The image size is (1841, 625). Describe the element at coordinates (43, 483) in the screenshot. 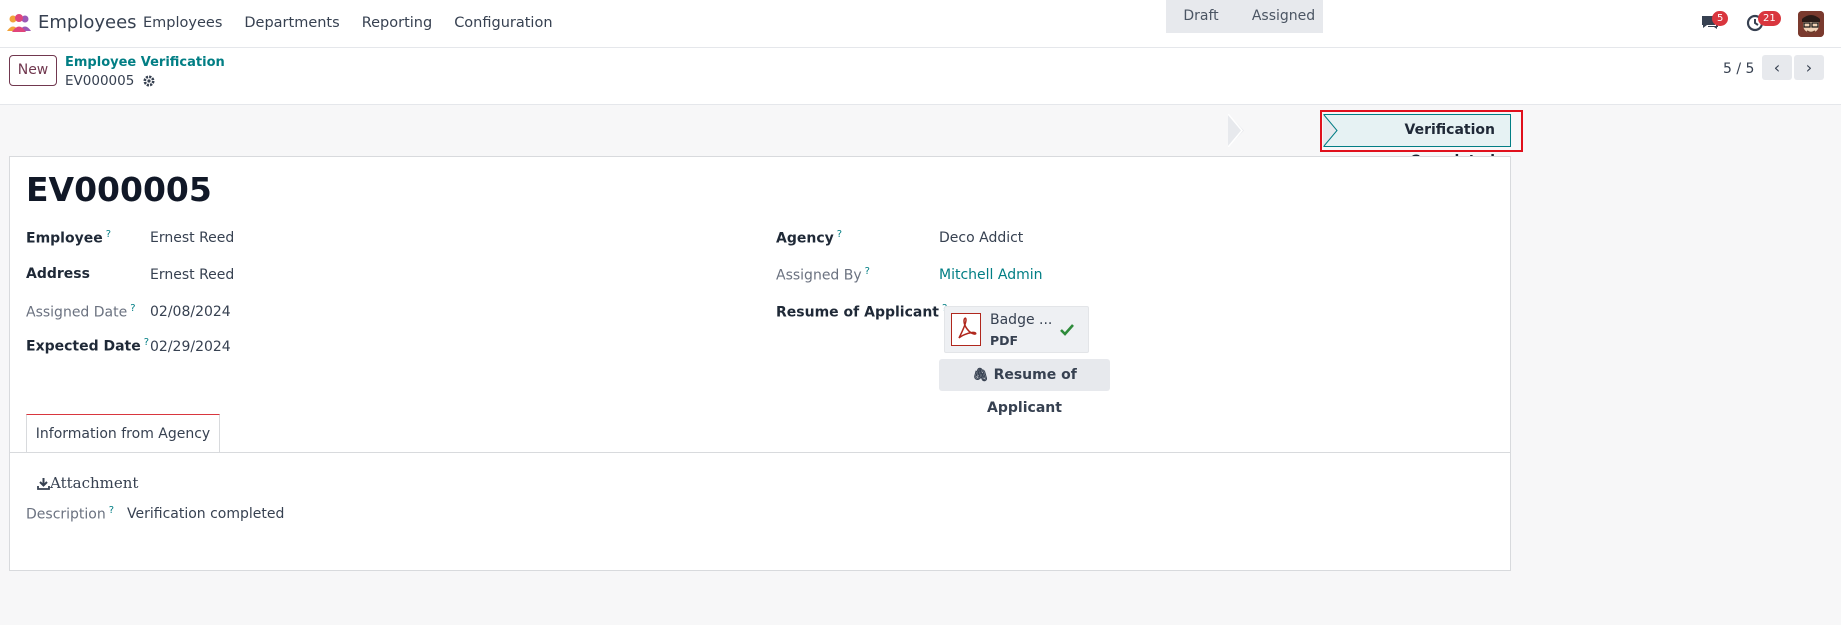

I see `download-icon` at that location.